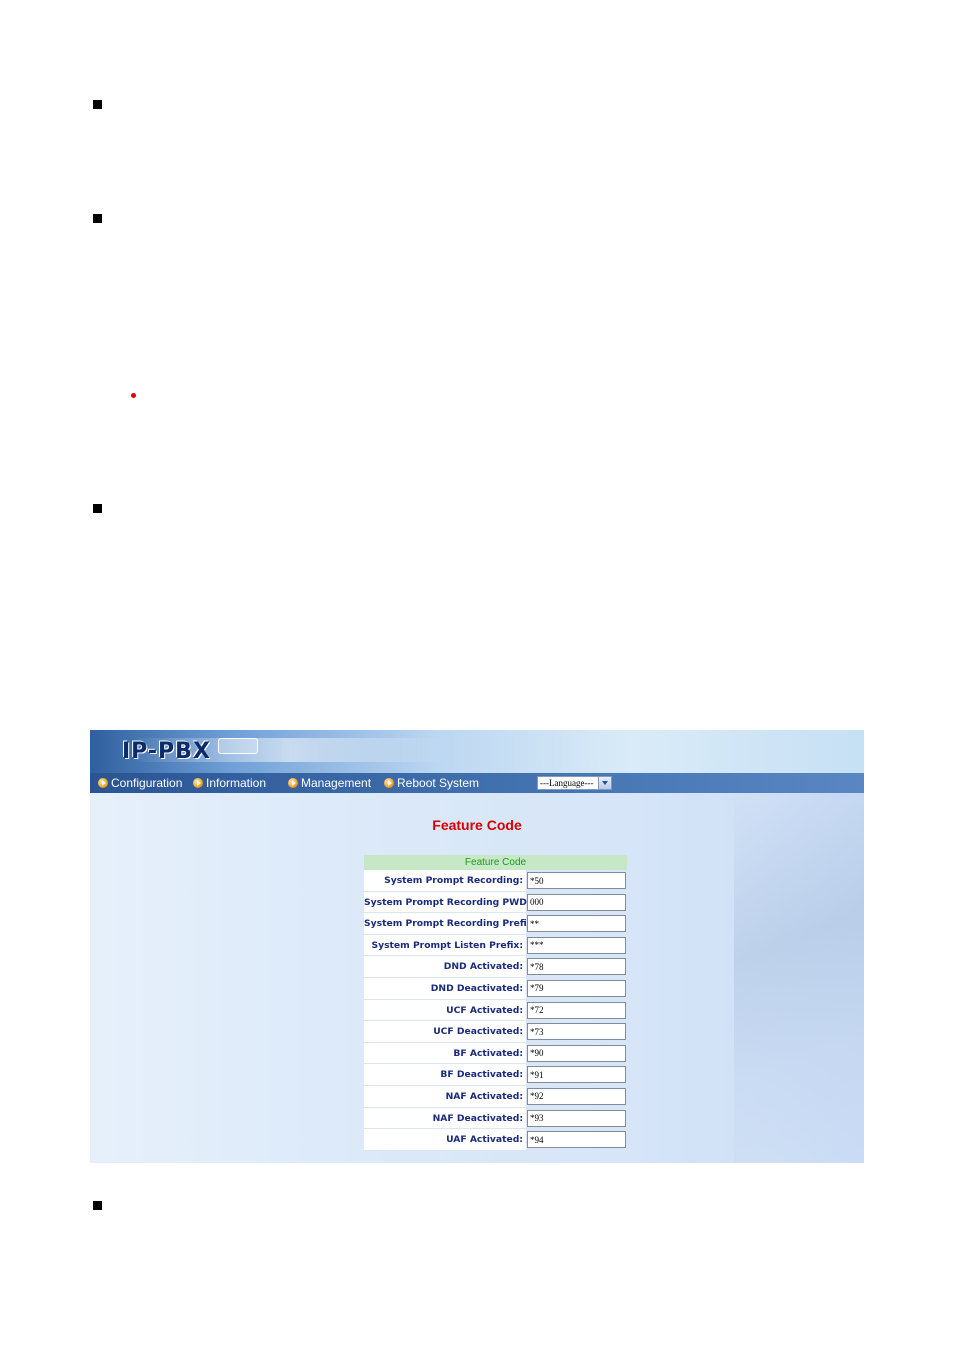 The height and width of the screenshot is (1350, 954). I want to click on field-label: UAF Activated:, so click(445, 1139).